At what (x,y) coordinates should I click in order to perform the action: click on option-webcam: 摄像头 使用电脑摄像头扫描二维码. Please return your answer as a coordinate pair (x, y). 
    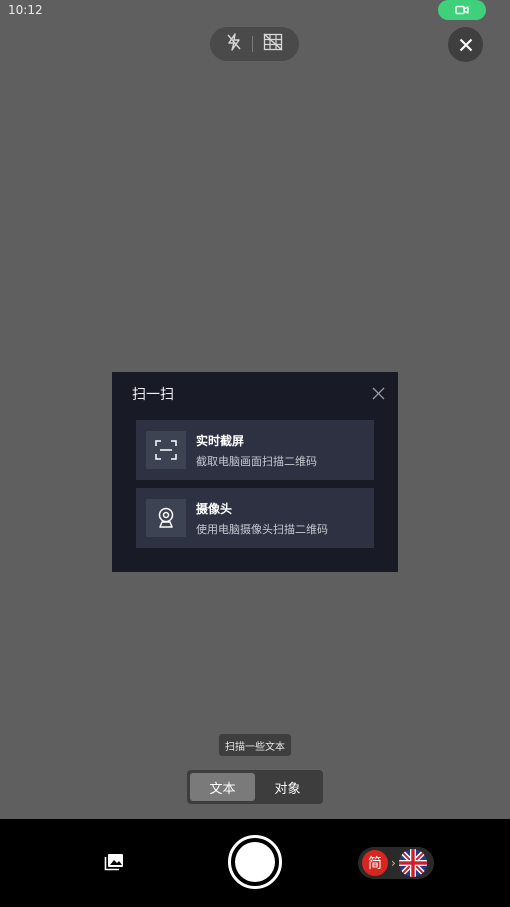
    Looking at the image, I should click on (255, 518).